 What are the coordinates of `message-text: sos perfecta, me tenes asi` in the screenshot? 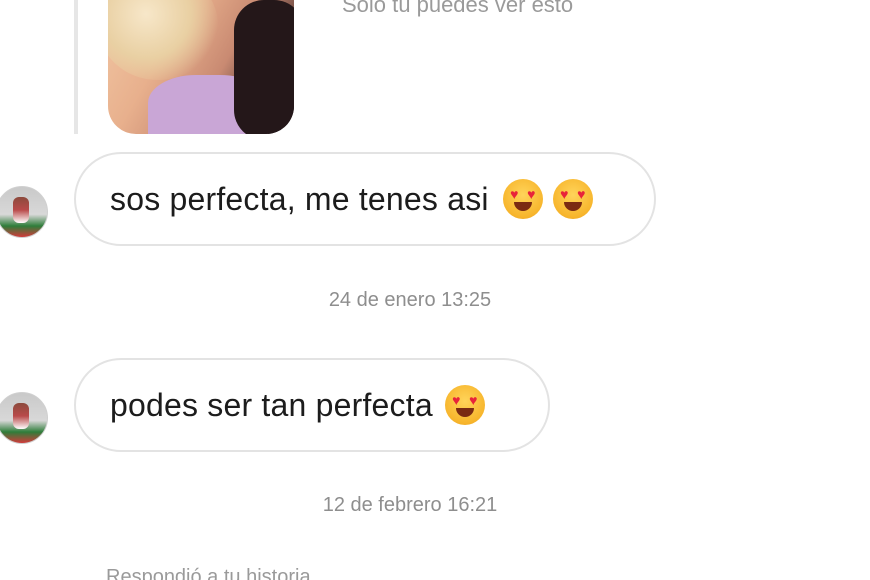 It's located at (299, 198).